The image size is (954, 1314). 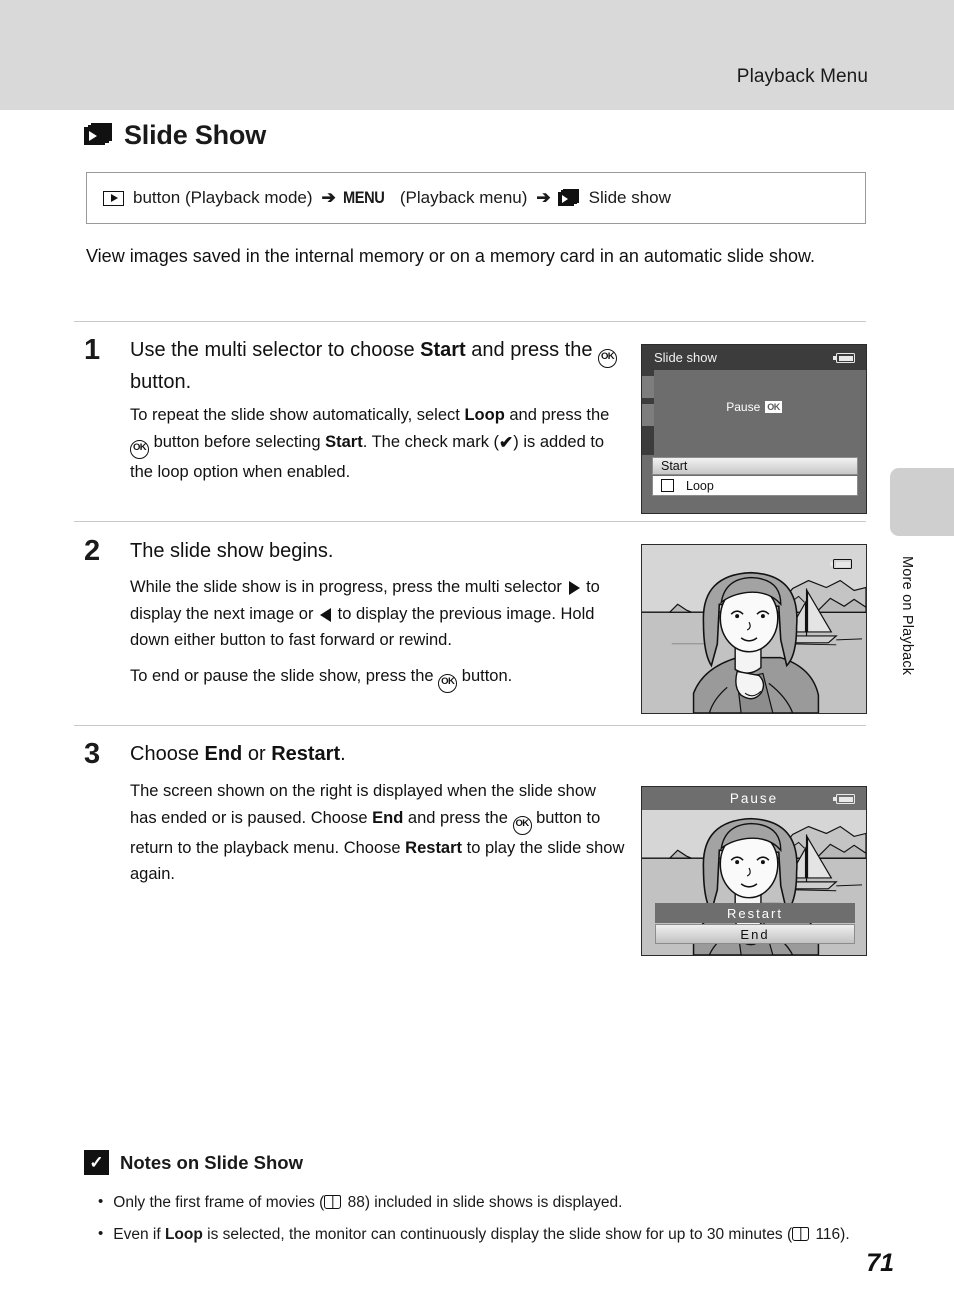 What do you see at coordinates (754, 871) in the screenshot?
I see `camera-screen-slideshow-paused: Pause Restart End` at bounding box center [754, 871].